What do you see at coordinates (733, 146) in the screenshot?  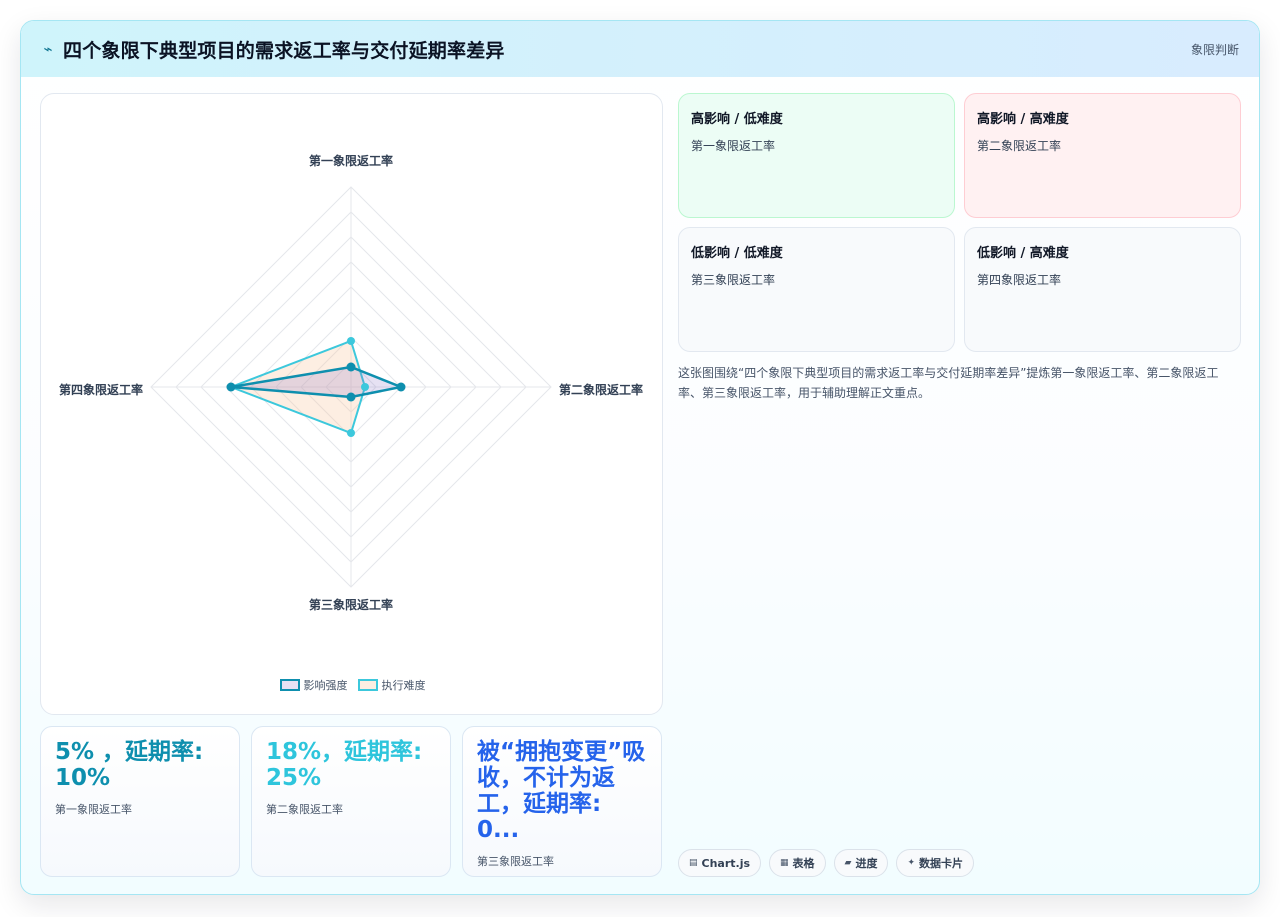 I see `quadrant-subtitle: 第一象限返工率` at bounding box center [733, 146].